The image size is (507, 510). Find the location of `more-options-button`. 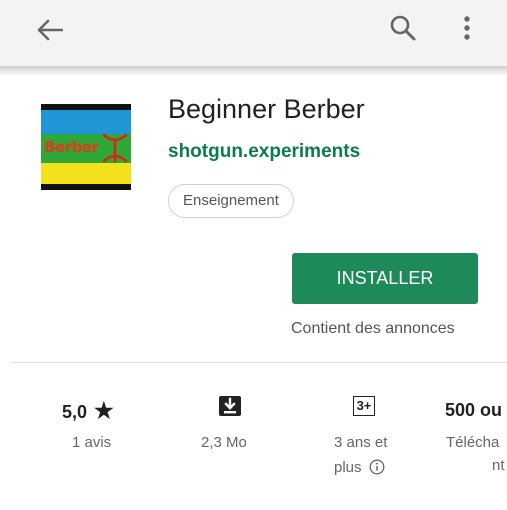

more-options-button is located at coordinates (467, 28).